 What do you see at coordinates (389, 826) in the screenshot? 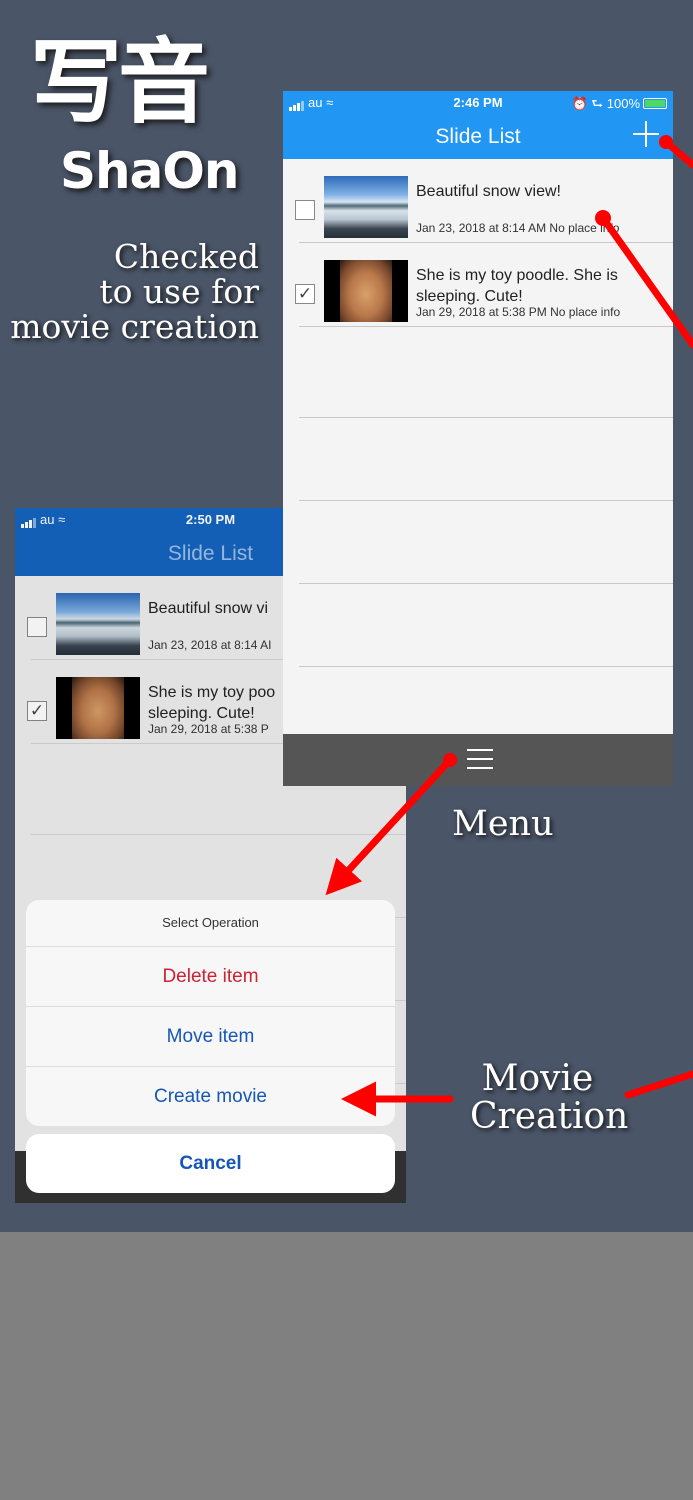
I see `arrow-to-menu-icon` at bounding box center [389, 826].